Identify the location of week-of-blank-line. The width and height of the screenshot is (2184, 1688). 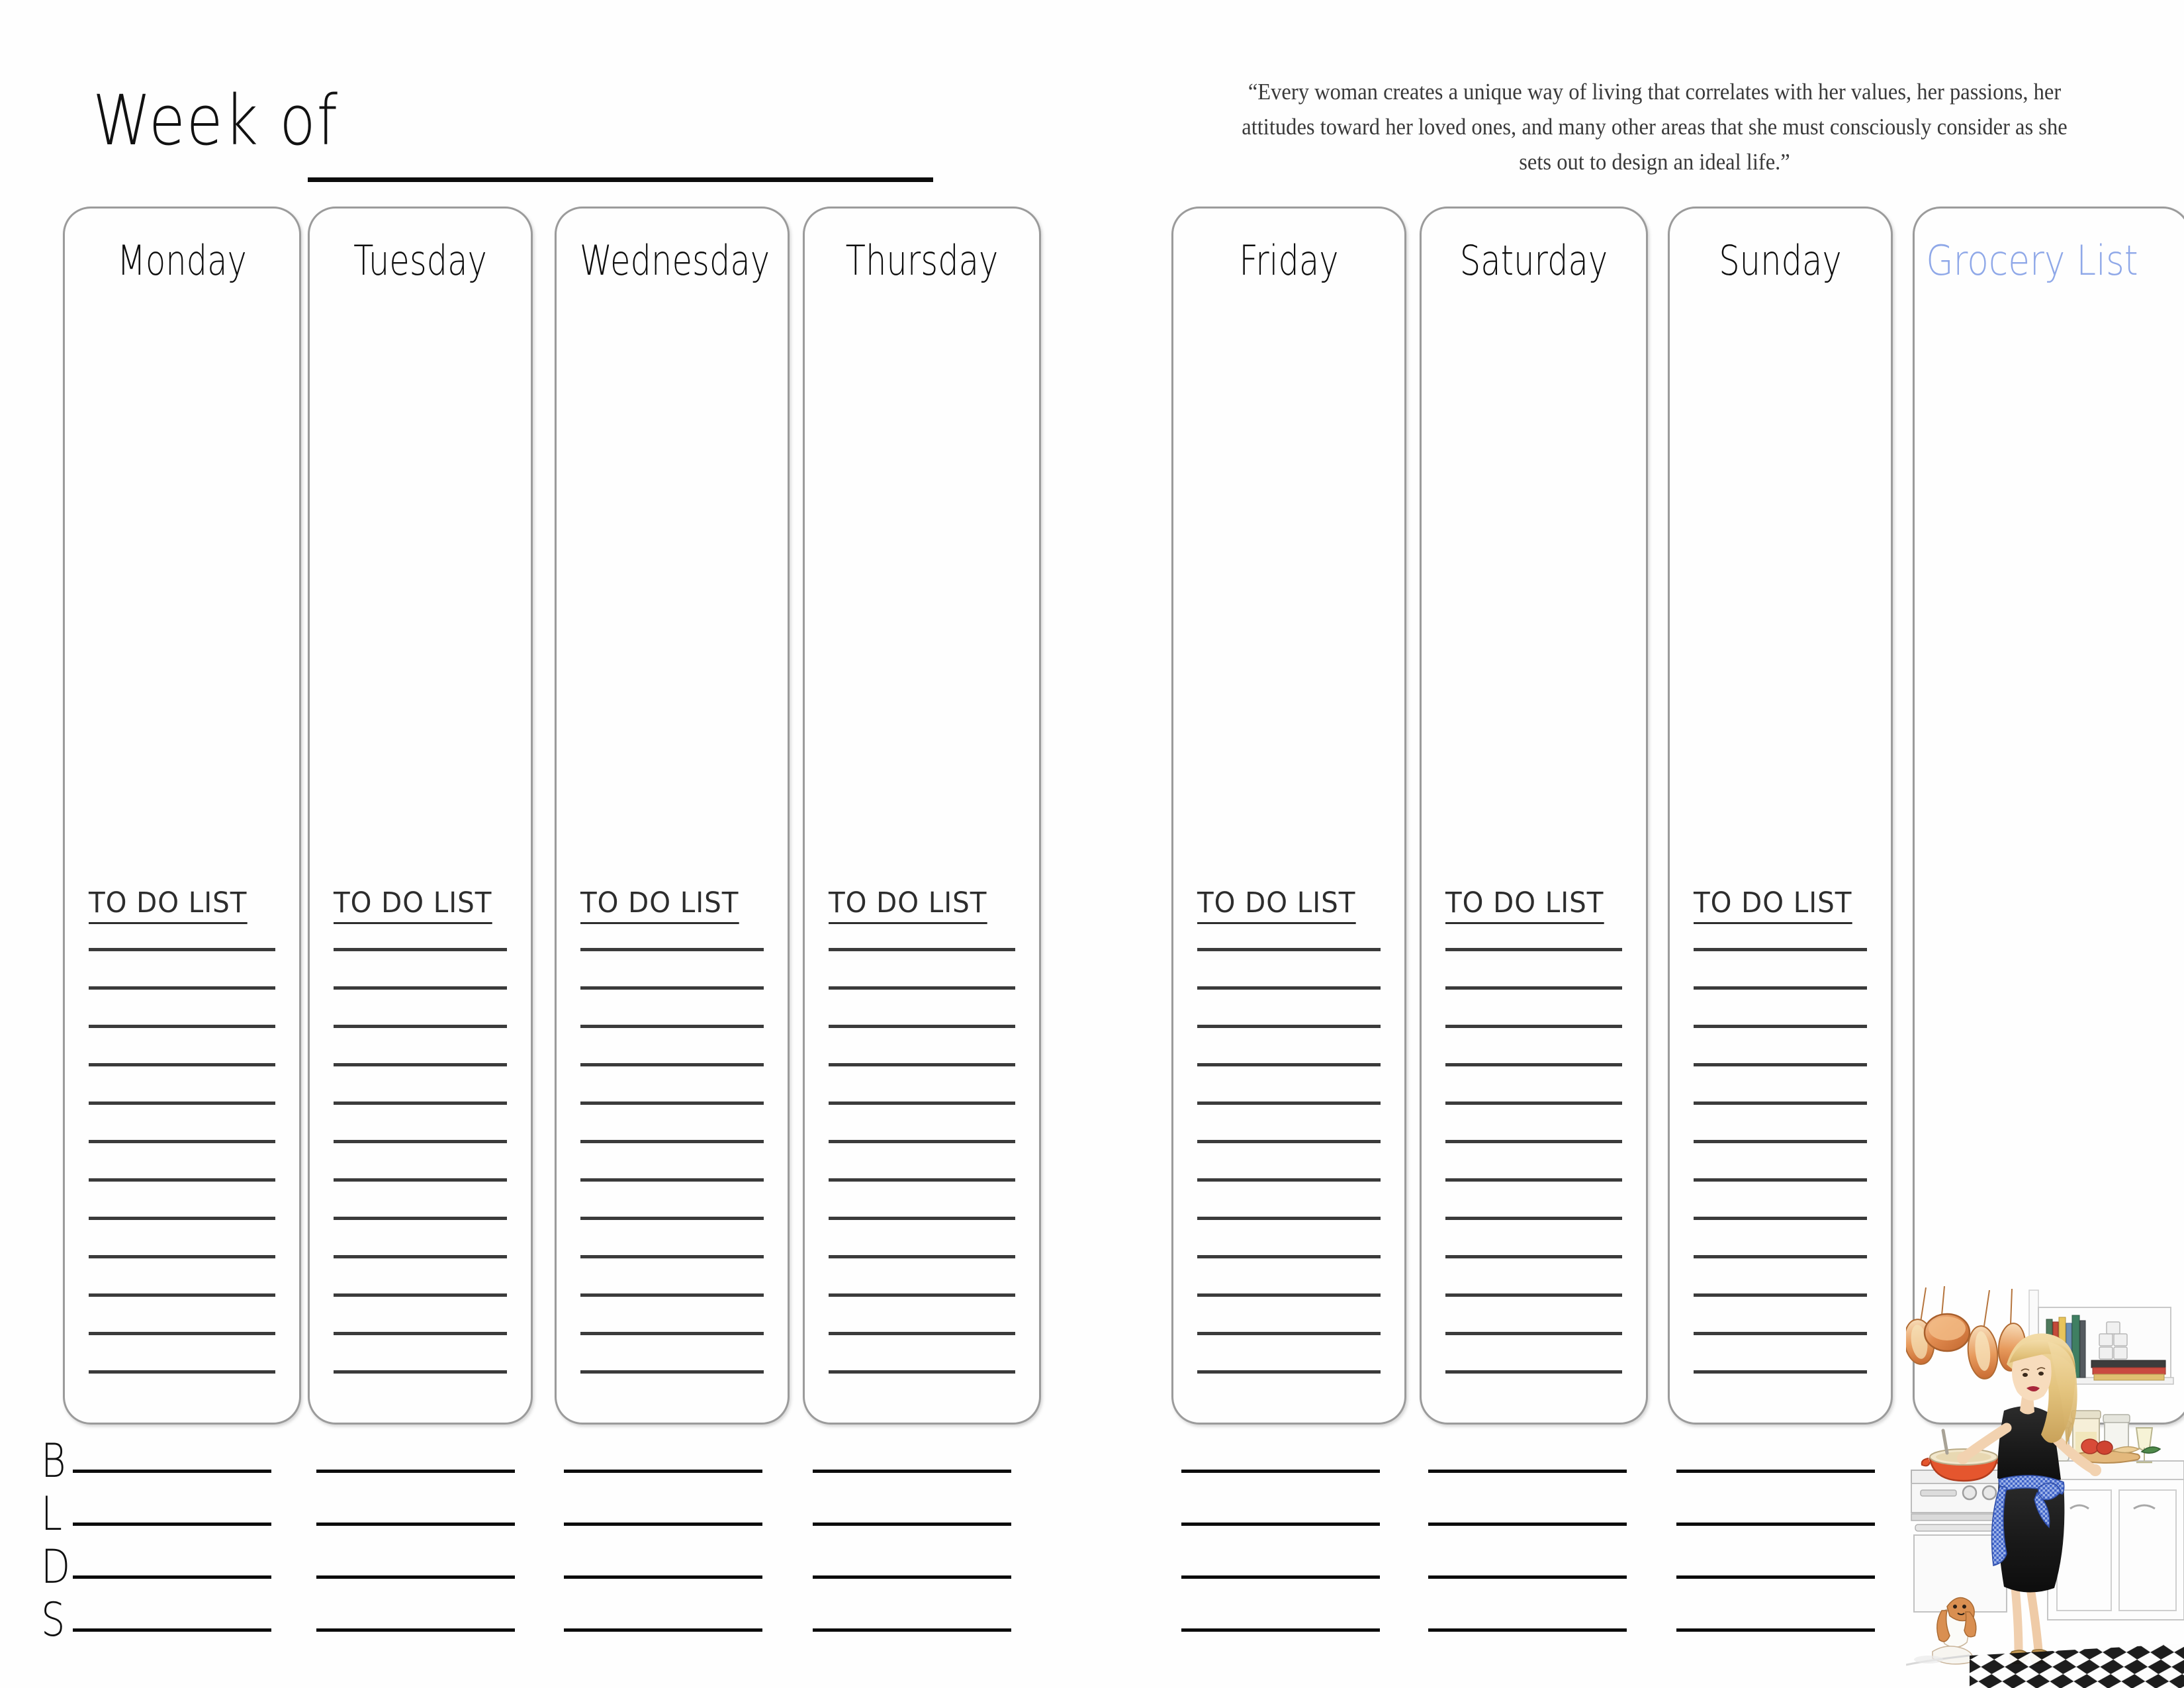
(620, 179).